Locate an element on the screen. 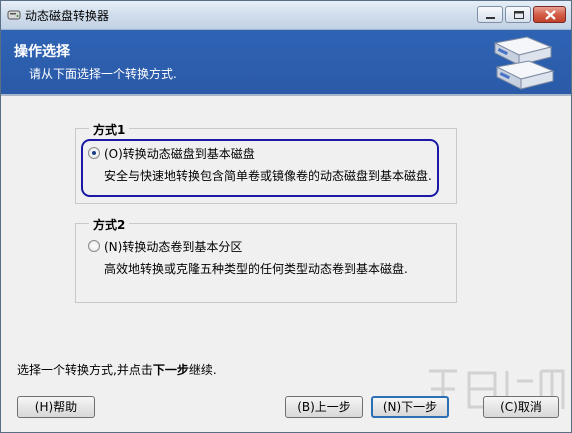 Image resolution: width=572 pixels, height=433 pixels. option-2-label: (N)转换动态卷到基本分区 is located at coordinates (173, 246).